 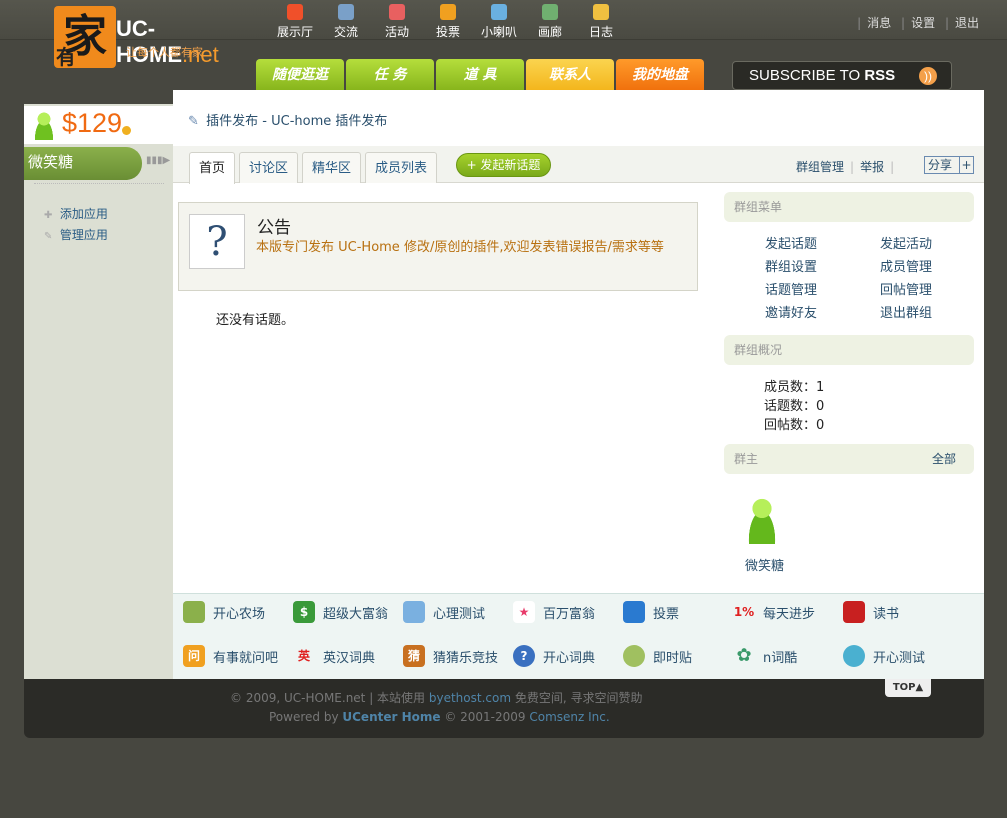 What do you see at coordinates (498, 32) in the screenshot?
I see `topnav-label: 小喇叭` at bounding box center [498, 32].